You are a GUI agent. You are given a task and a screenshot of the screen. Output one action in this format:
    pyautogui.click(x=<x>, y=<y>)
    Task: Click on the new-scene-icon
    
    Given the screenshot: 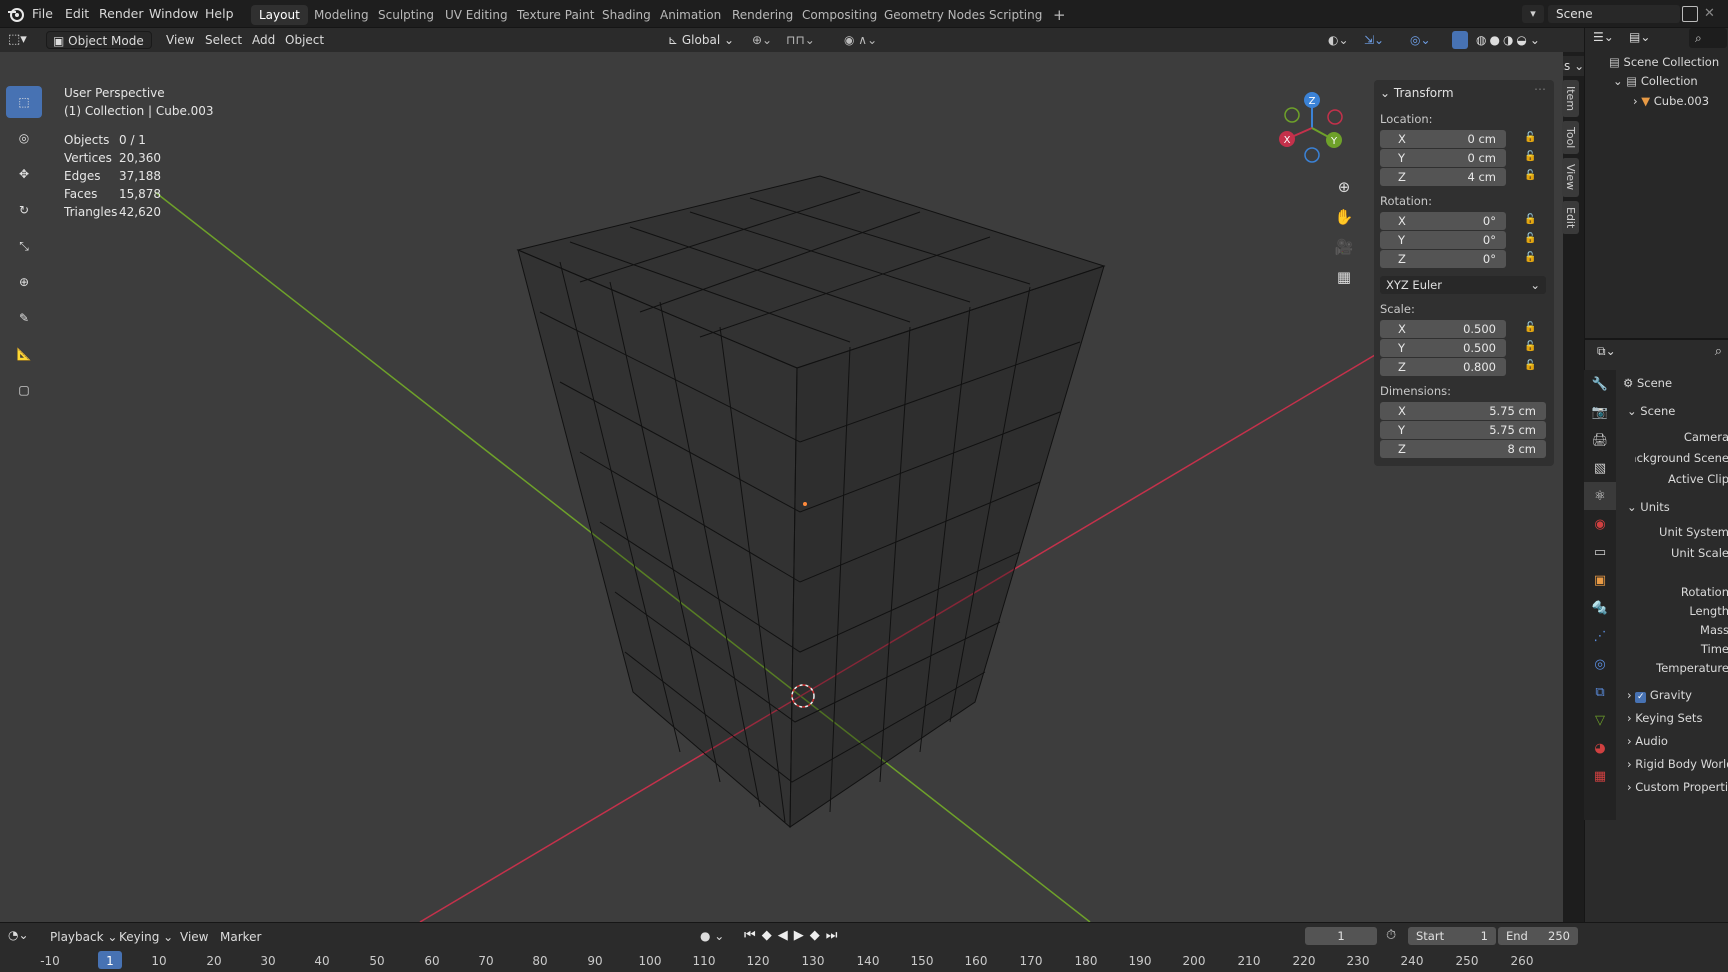 What is the action you would take?
    pyautogui.click(x=1690, y=14)
    